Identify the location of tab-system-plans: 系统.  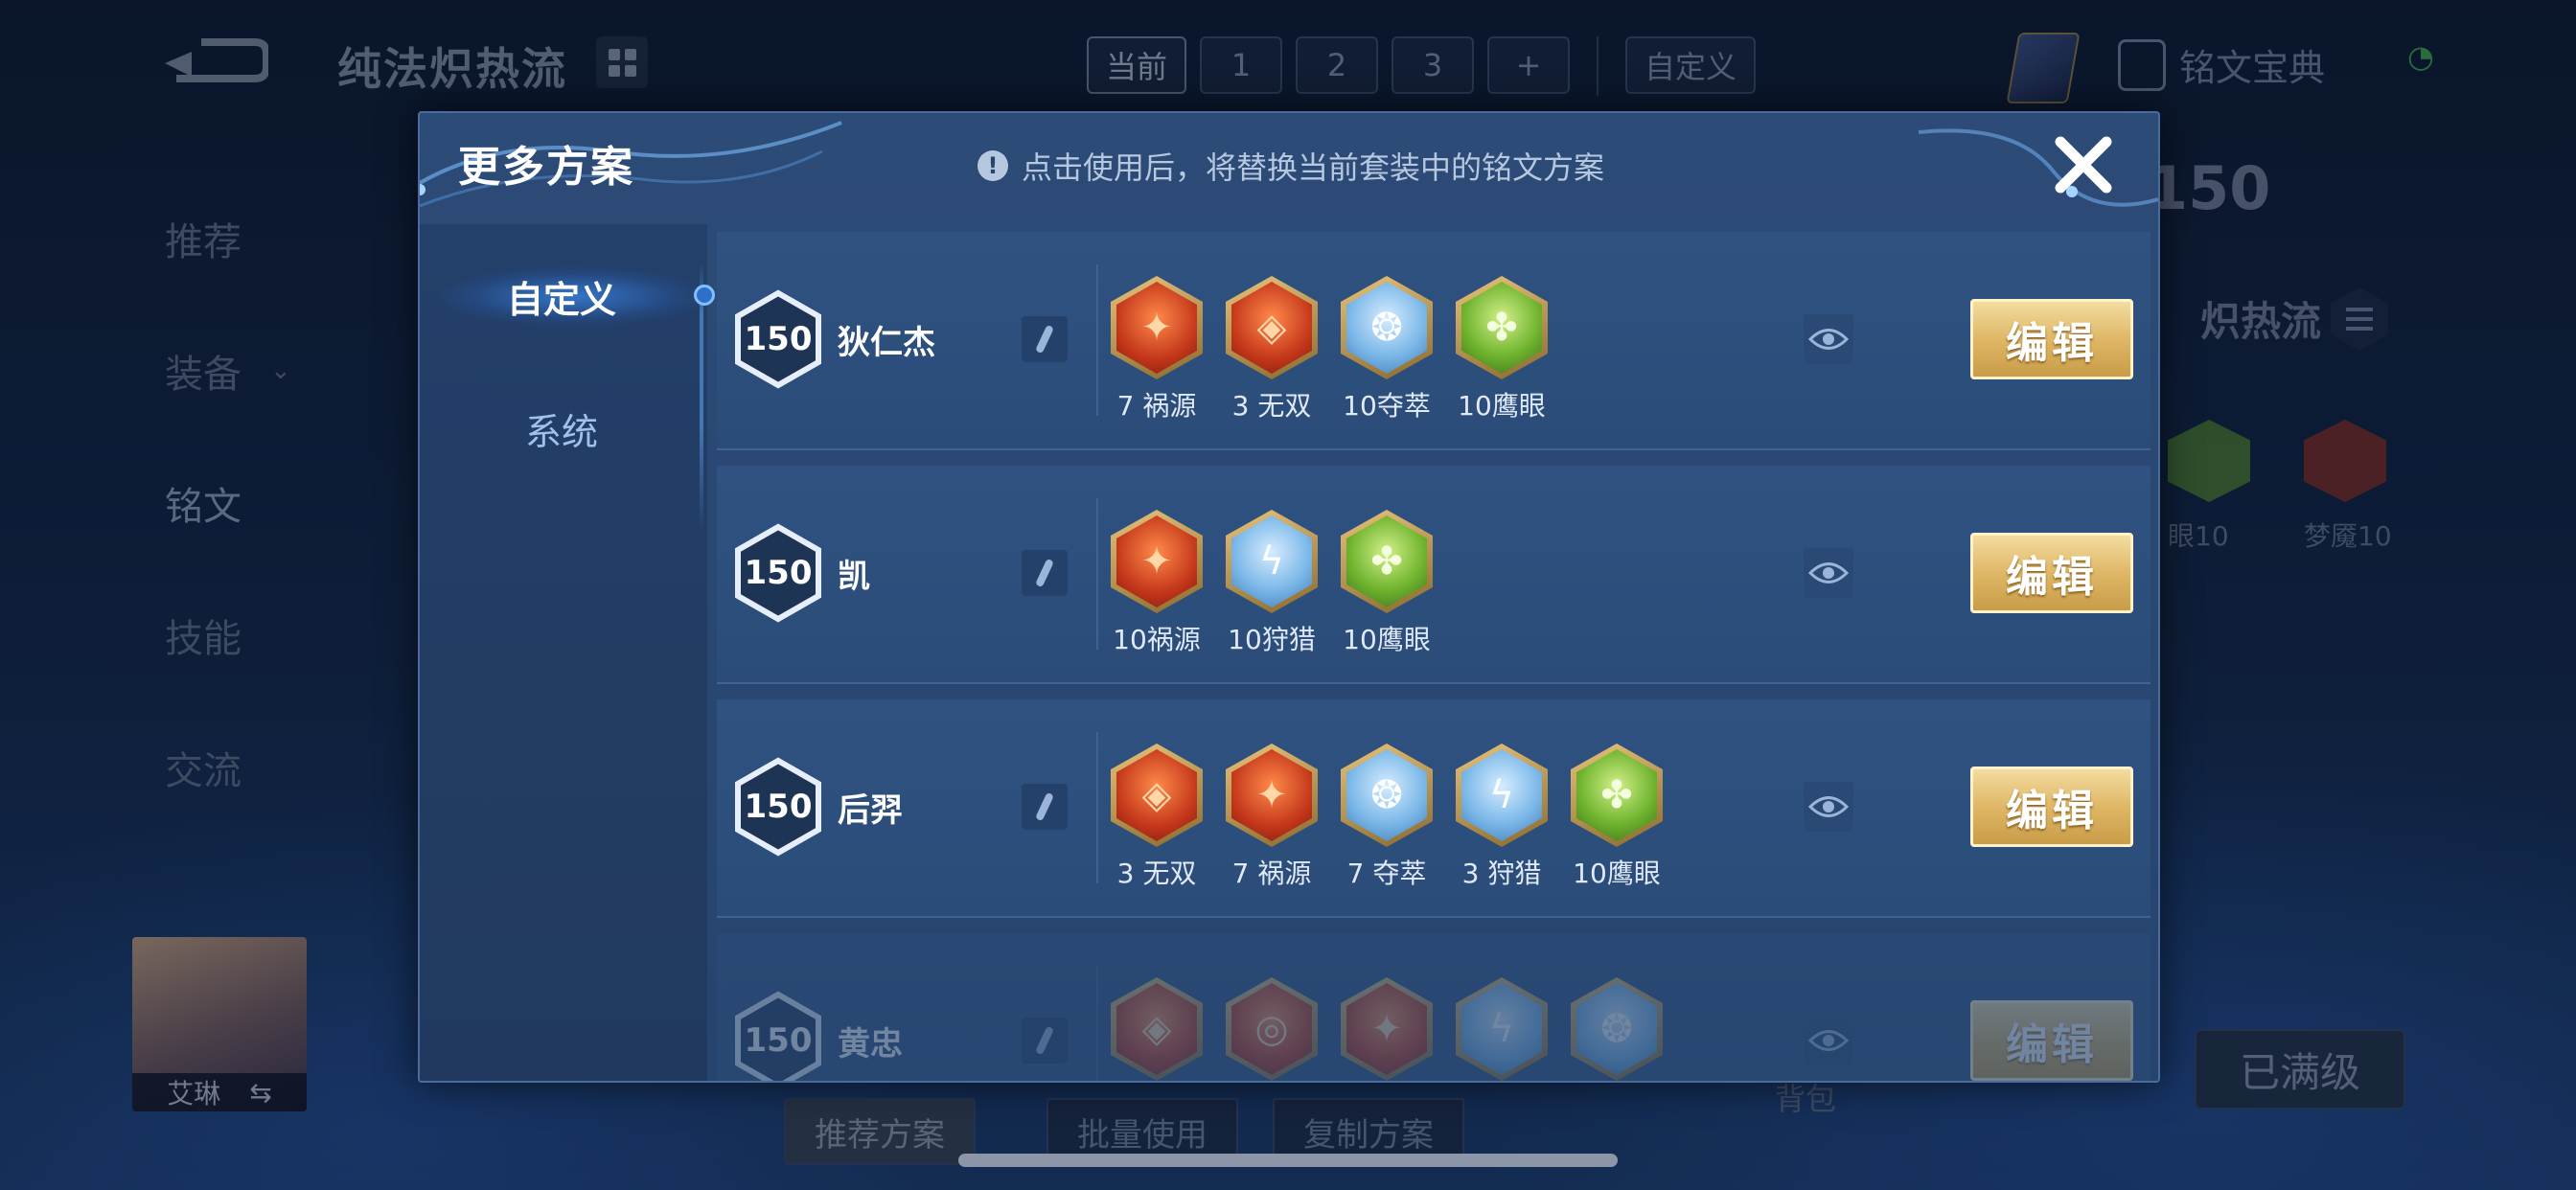
(561, 428).